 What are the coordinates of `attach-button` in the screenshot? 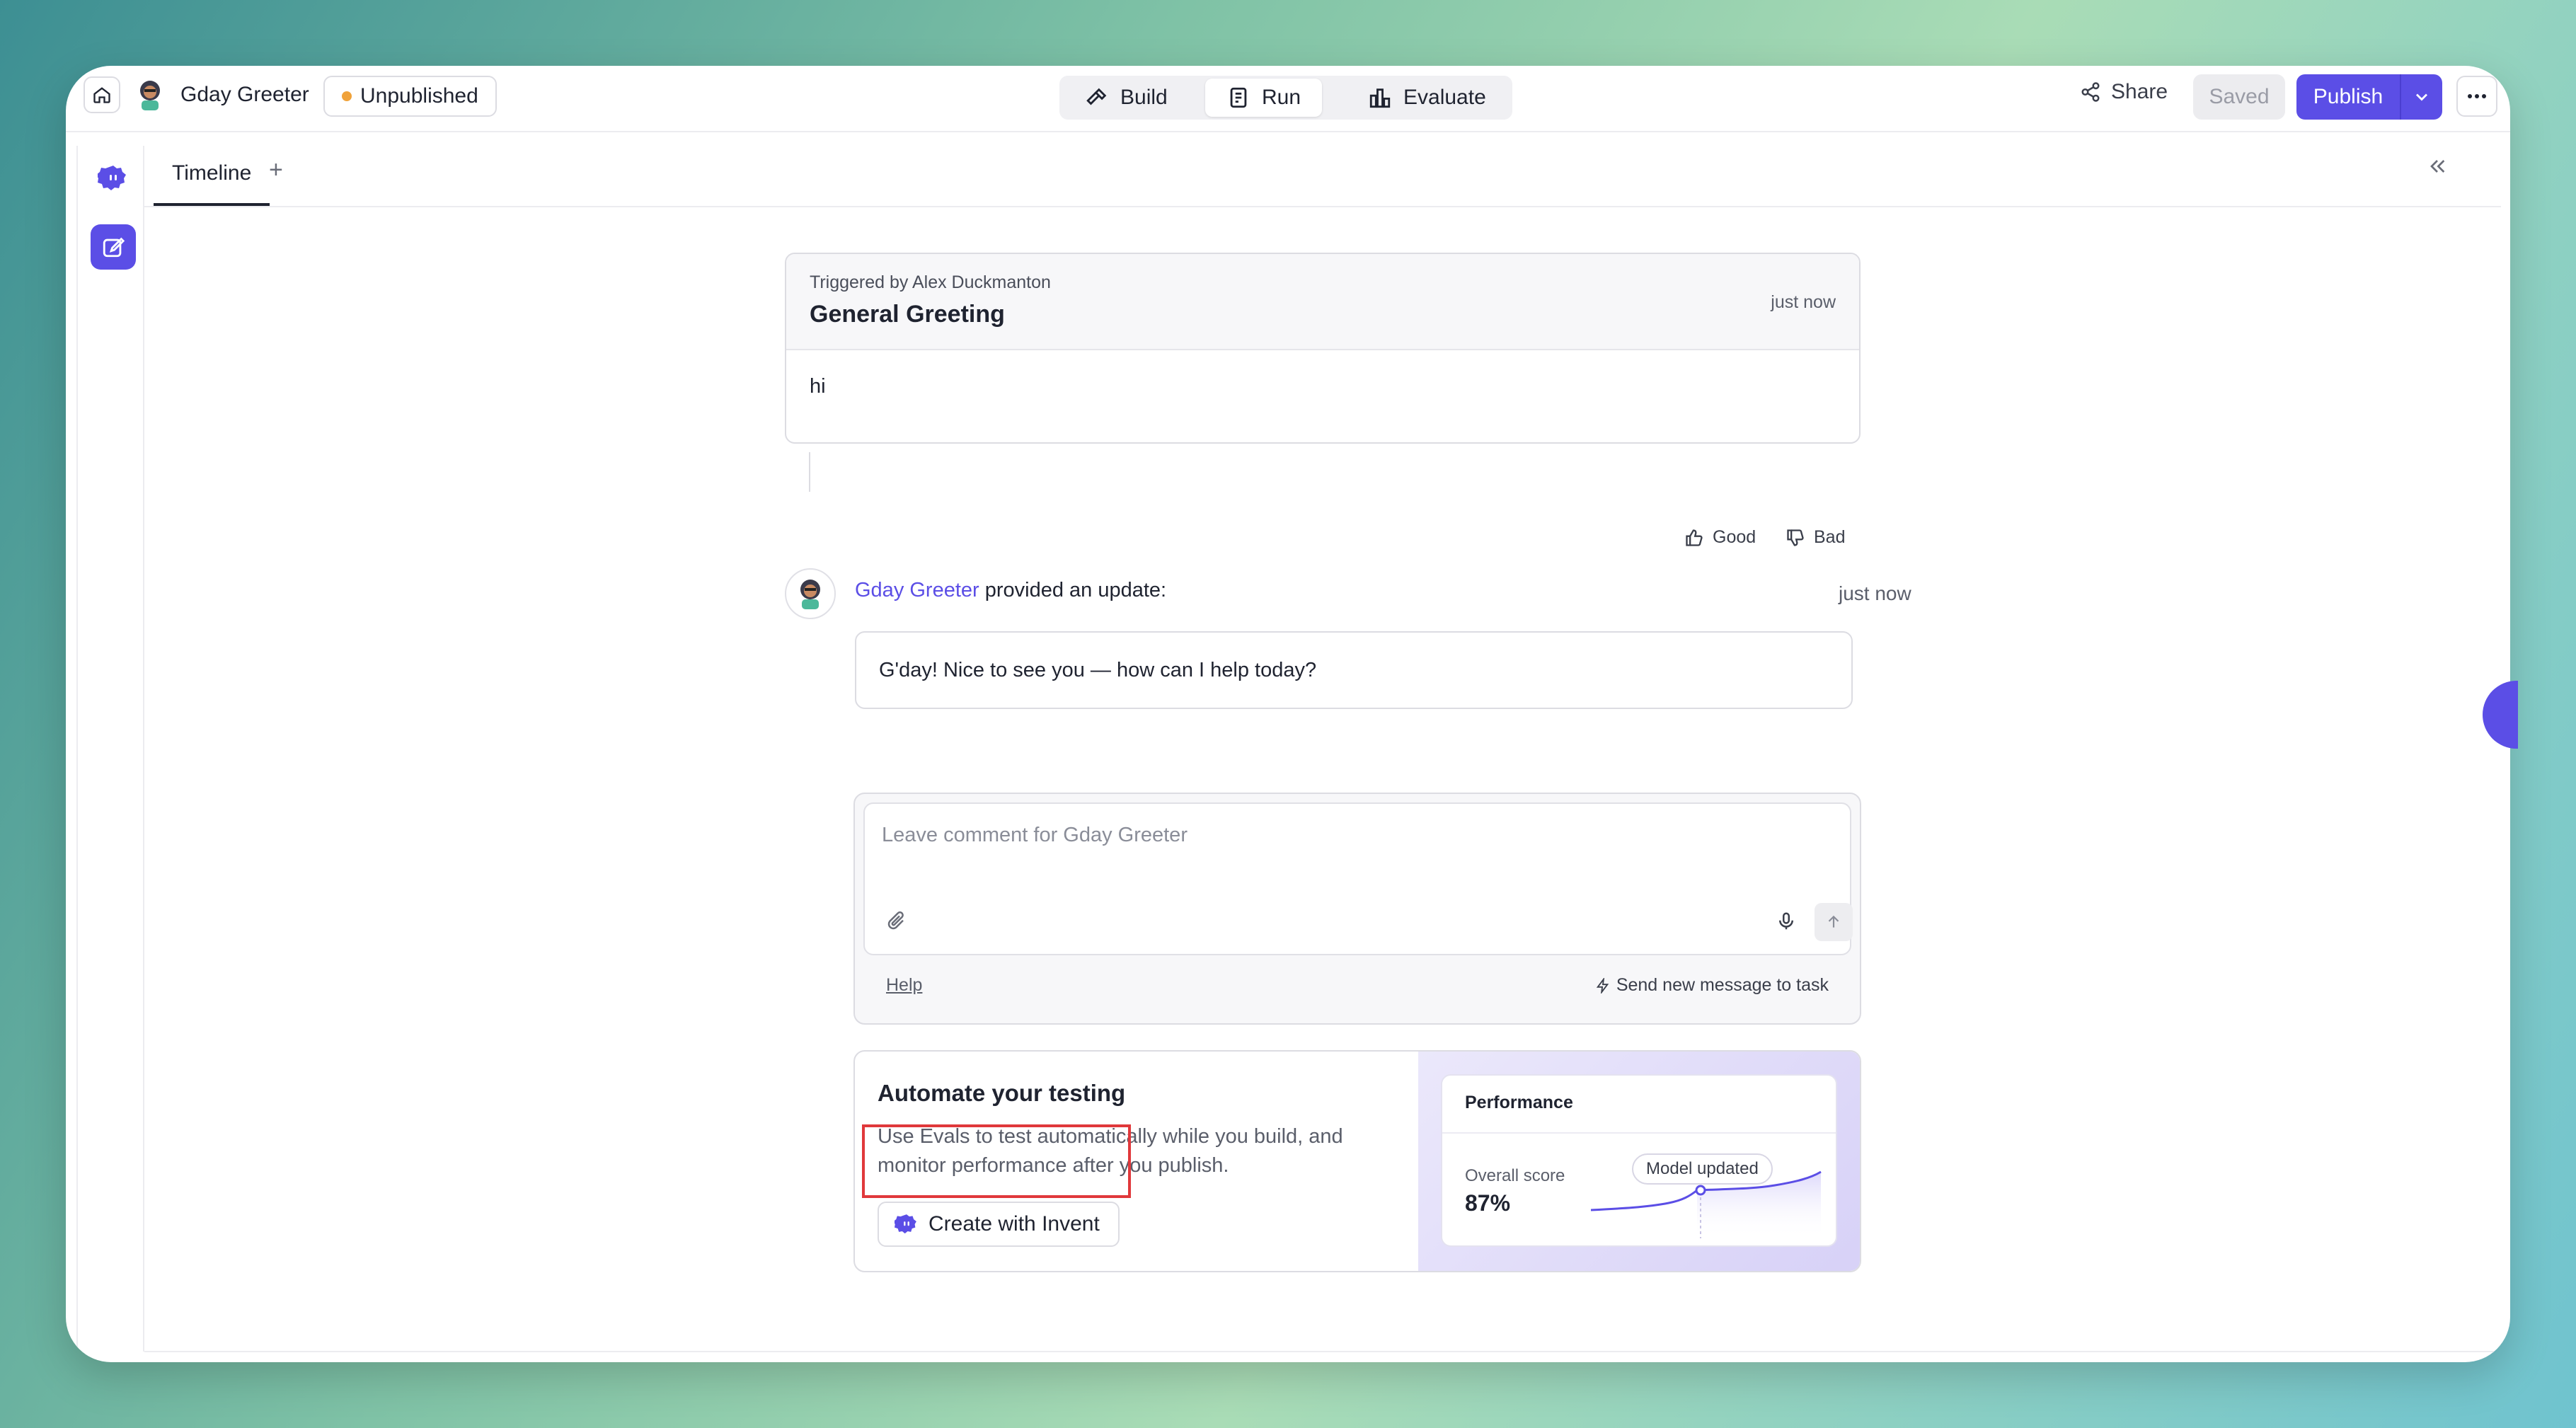 It's located at (896, 921).